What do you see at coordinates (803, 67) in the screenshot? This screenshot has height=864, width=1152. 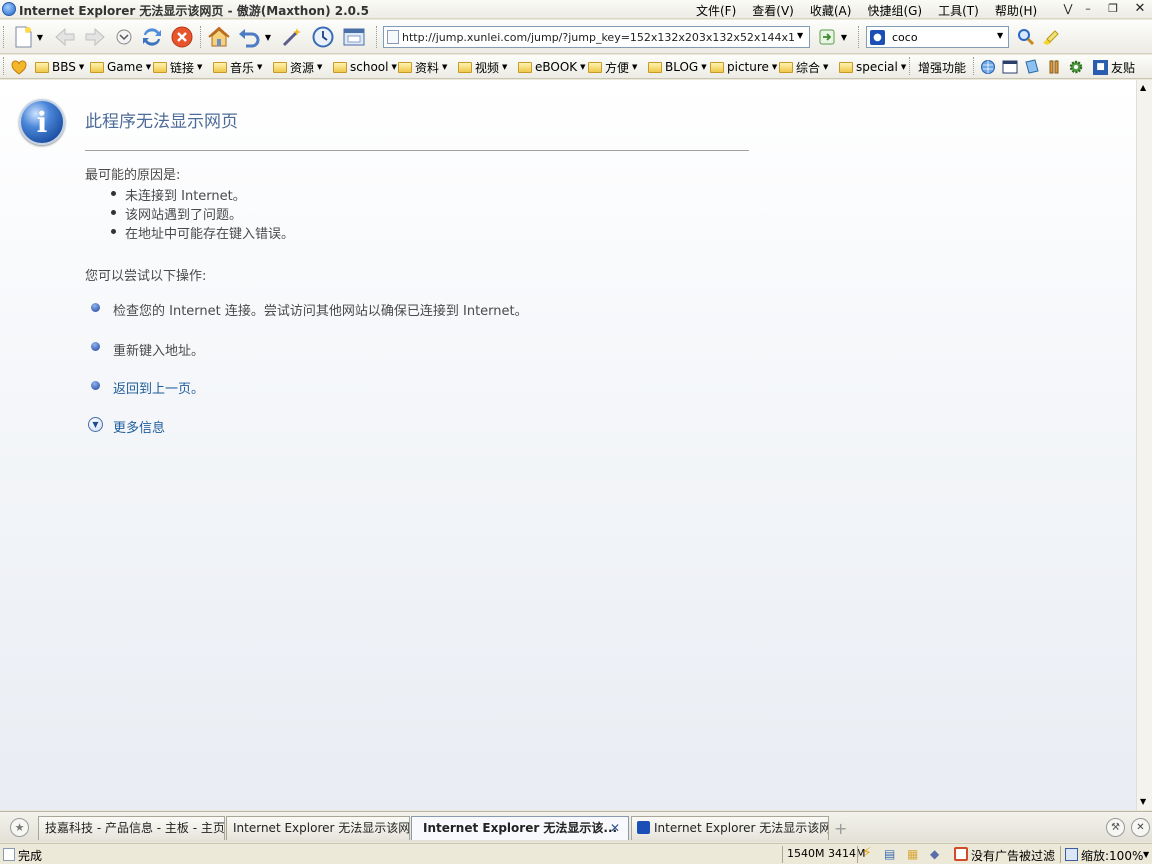 I see `fav-folder-general: 综合 ▼` at bounding box center [803, 67].